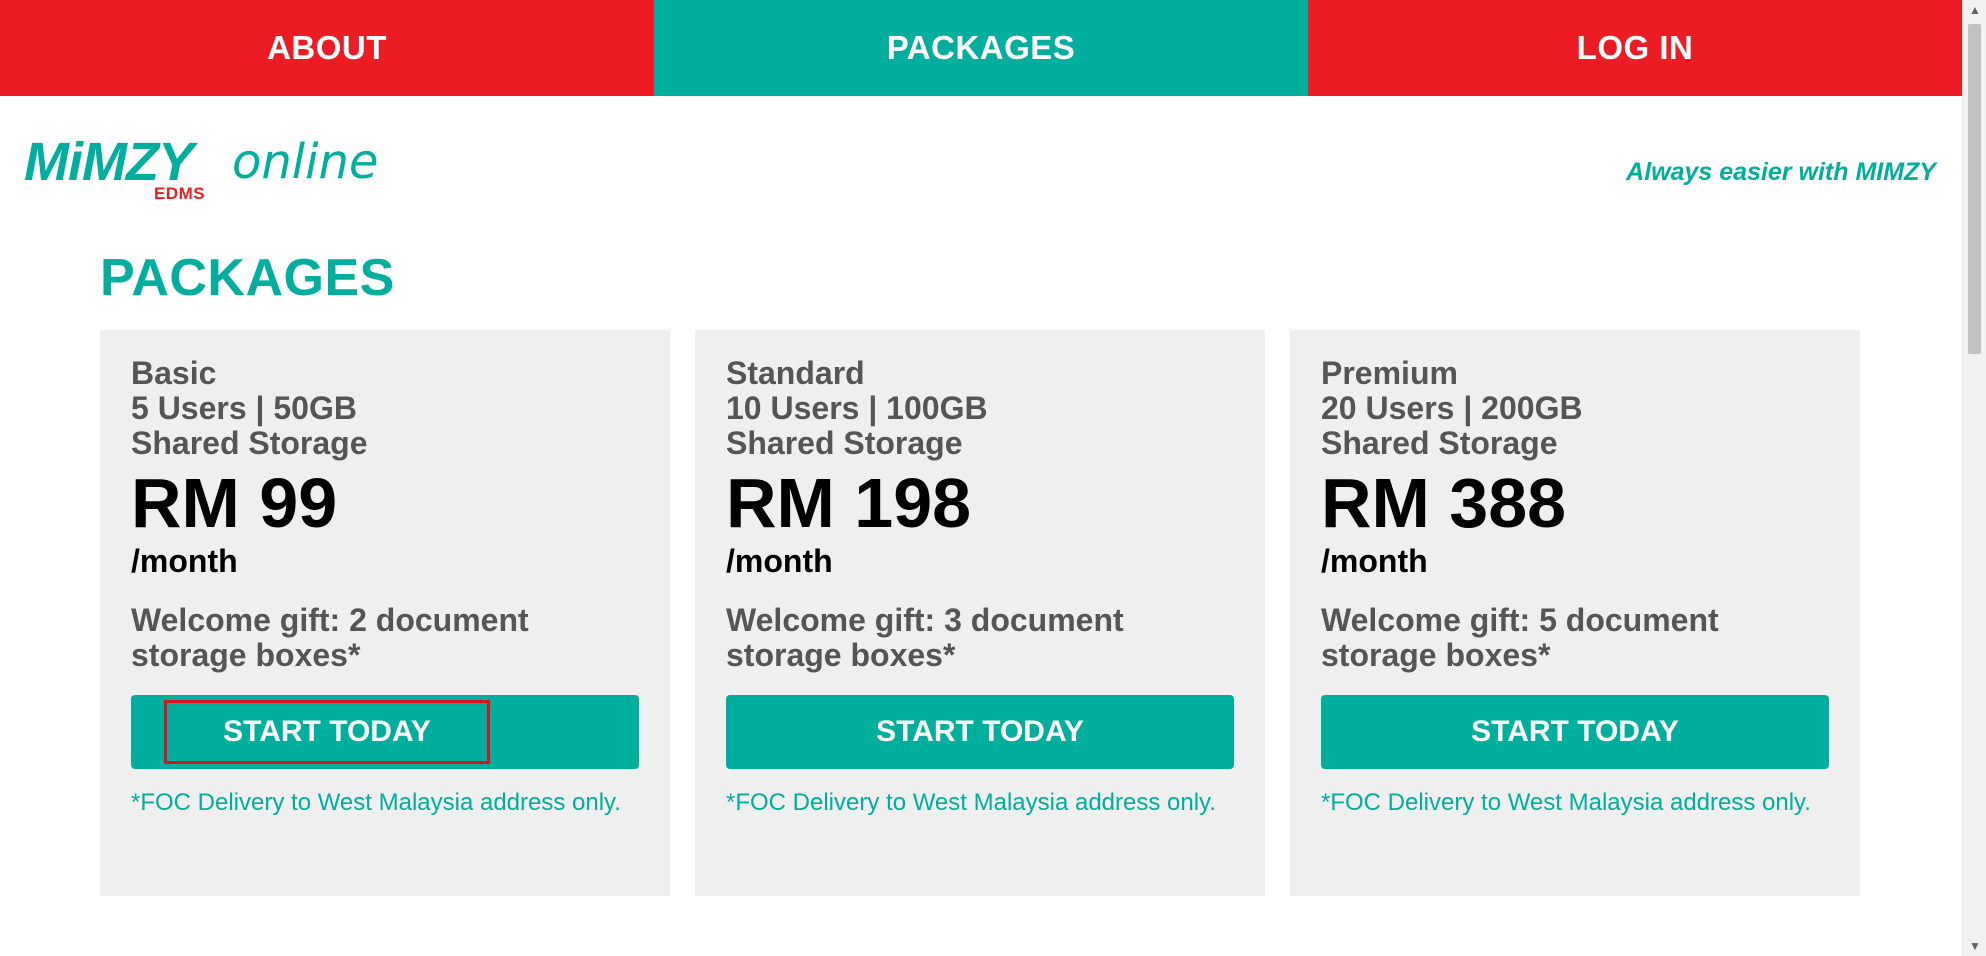 The width and height of the screenshot is (1986, 956). Describe the element at coordinates (1635, 48) in the screenshot. I see `nav-log-in: LOG IN` at that location.